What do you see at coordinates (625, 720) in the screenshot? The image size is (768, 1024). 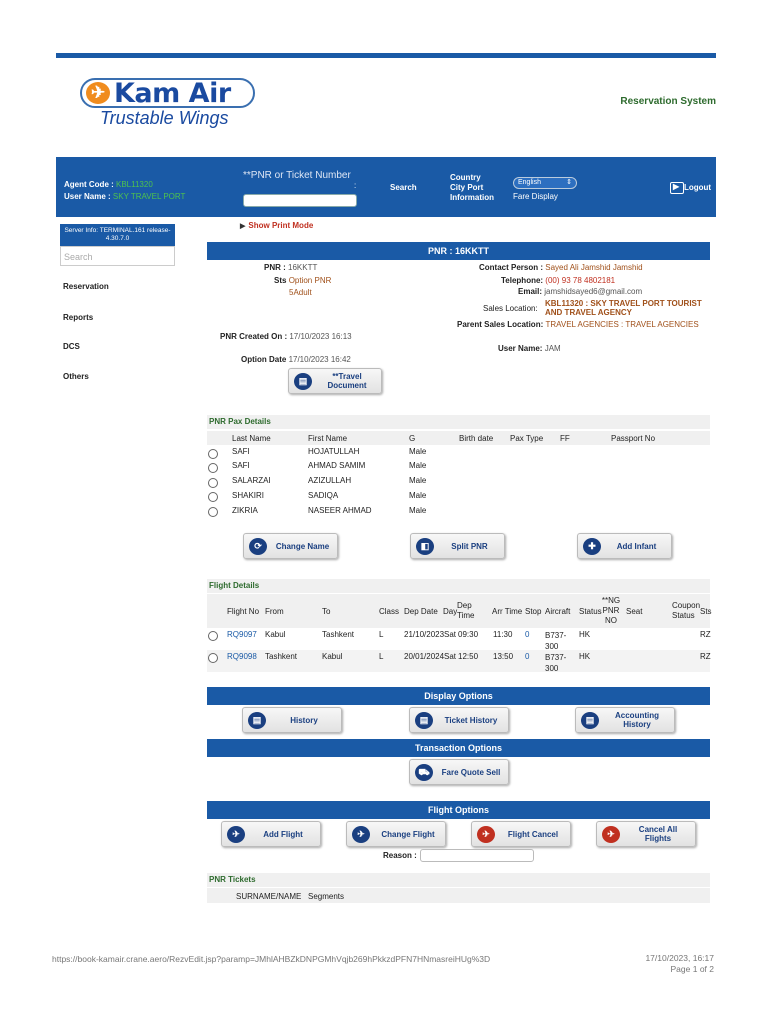 I see `accounting-history-button: ▤ Accounting History` at bounding box center [625, 720].